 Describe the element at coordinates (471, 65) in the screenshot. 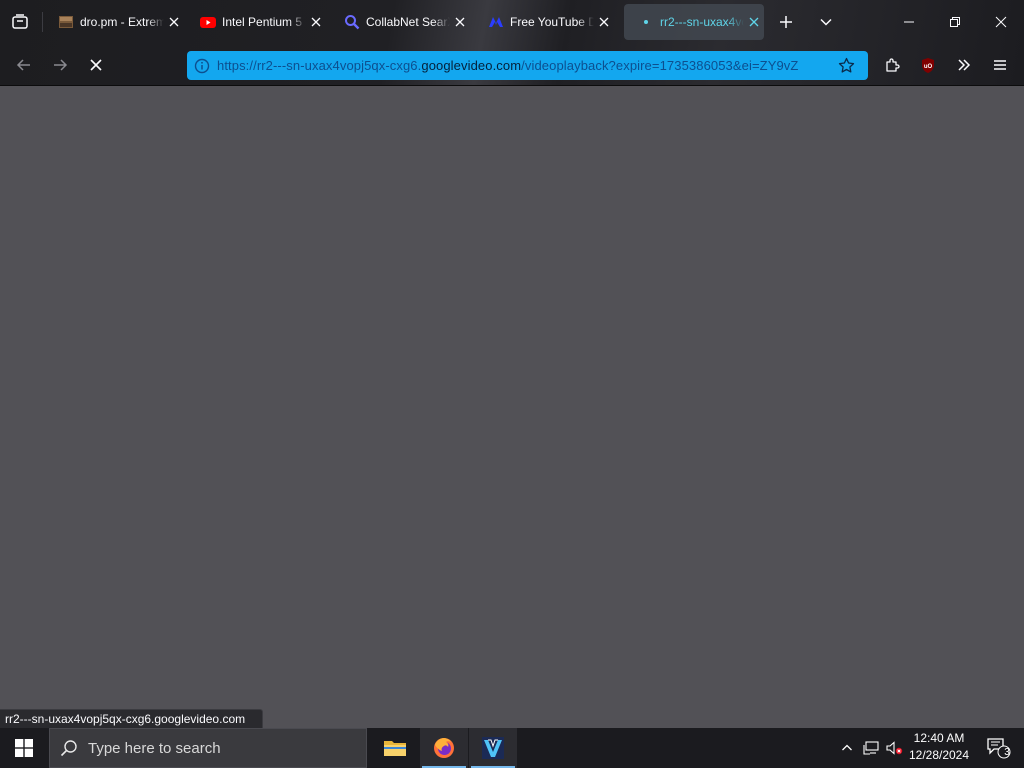

I see `url-domain: googlevideo.com` at that location.